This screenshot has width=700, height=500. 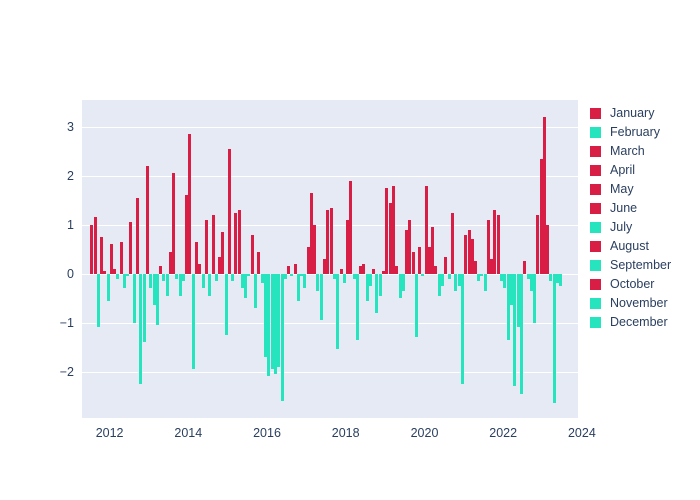 I want to click on legend-item-label: April, so click(x=623, y=170).